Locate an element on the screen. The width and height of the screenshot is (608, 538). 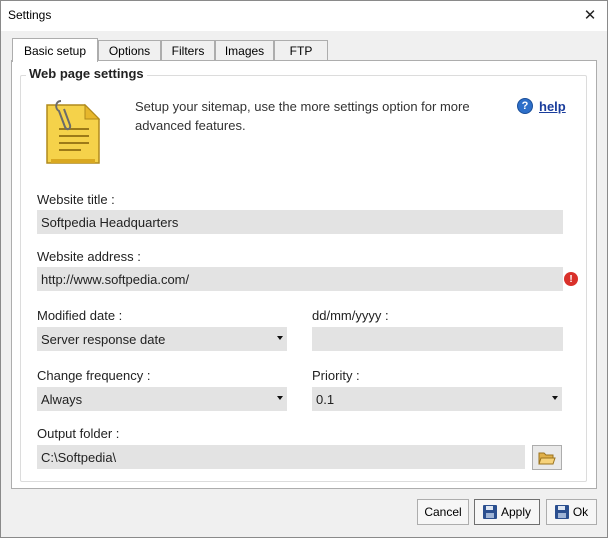
priority-dropdown: 0.1 is located at coordinates (437, 399).